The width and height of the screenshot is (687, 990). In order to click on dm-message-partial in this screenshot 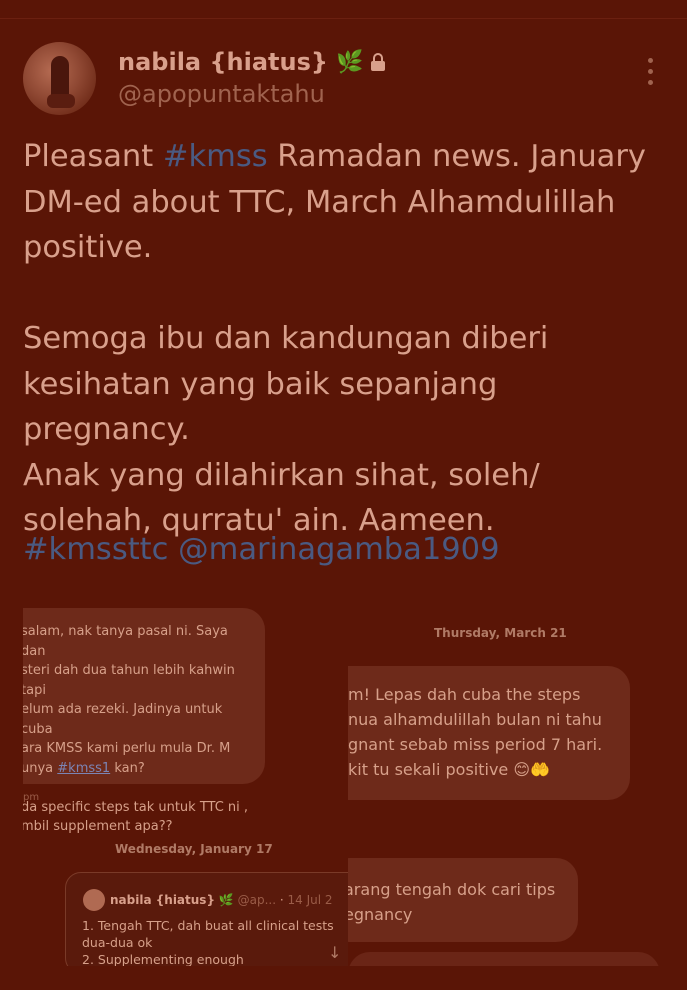, I will do `click(504, 959)`.